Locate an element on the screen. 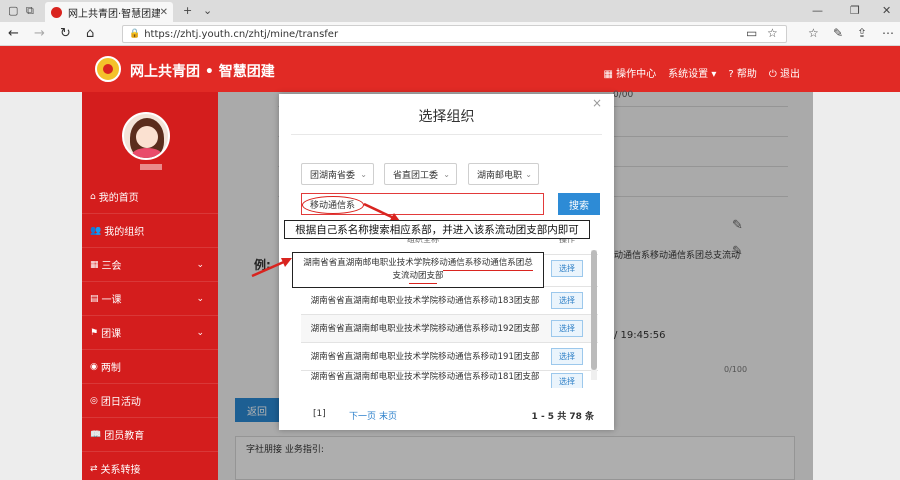  table-row: 湖南省省直湖南邮电职业技术学院移动通信系移动191团支部 选择 is located at coordinates (449, 356).